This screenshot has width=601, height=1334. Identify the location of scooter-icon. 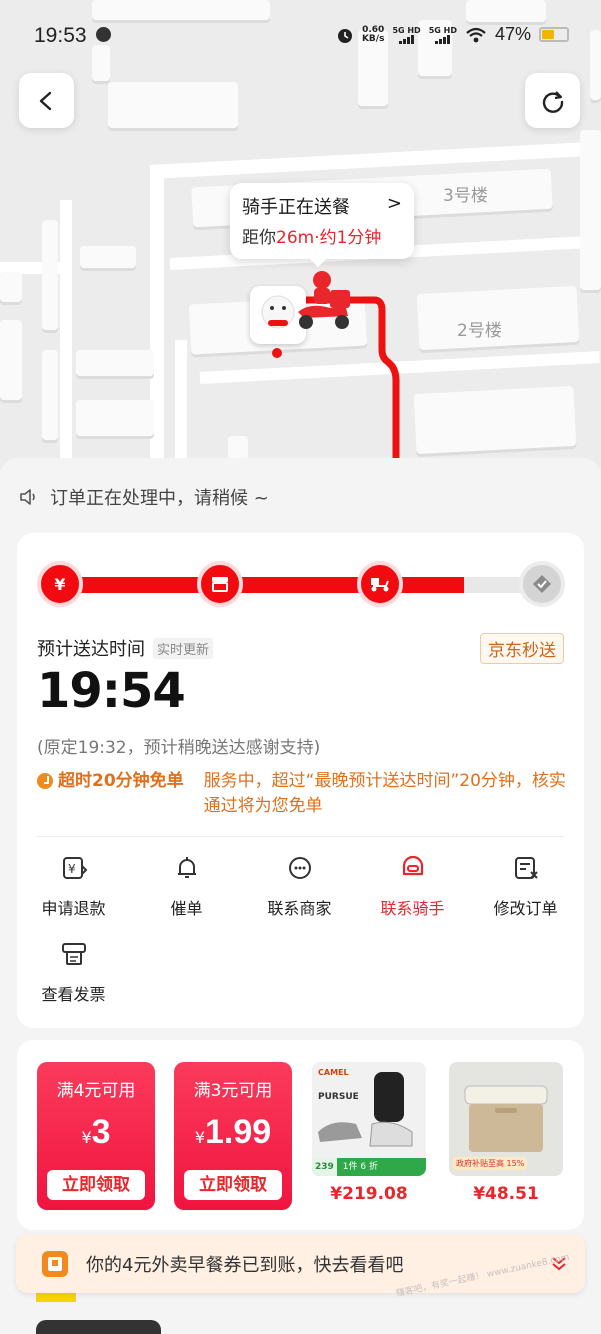
(380, 585).